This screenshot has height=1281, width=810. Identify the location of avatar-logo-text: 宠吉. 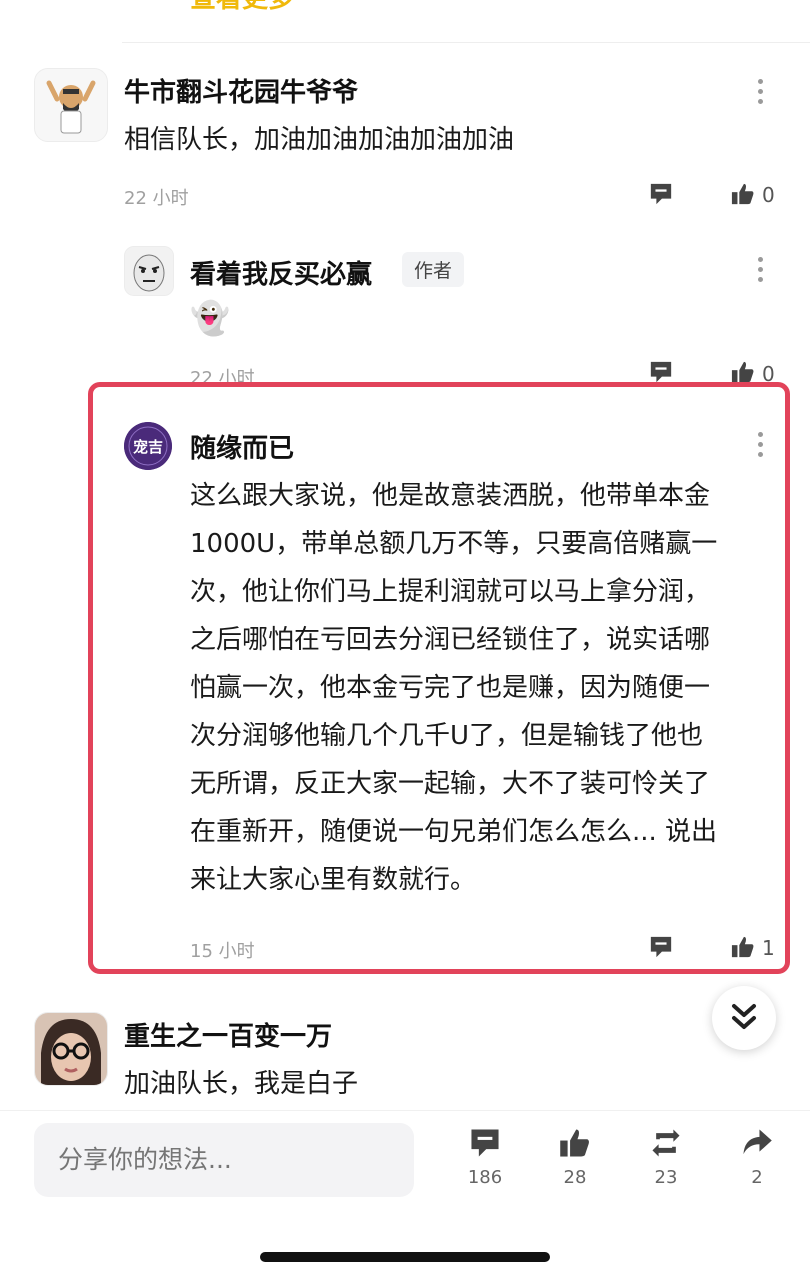
(148, 447).